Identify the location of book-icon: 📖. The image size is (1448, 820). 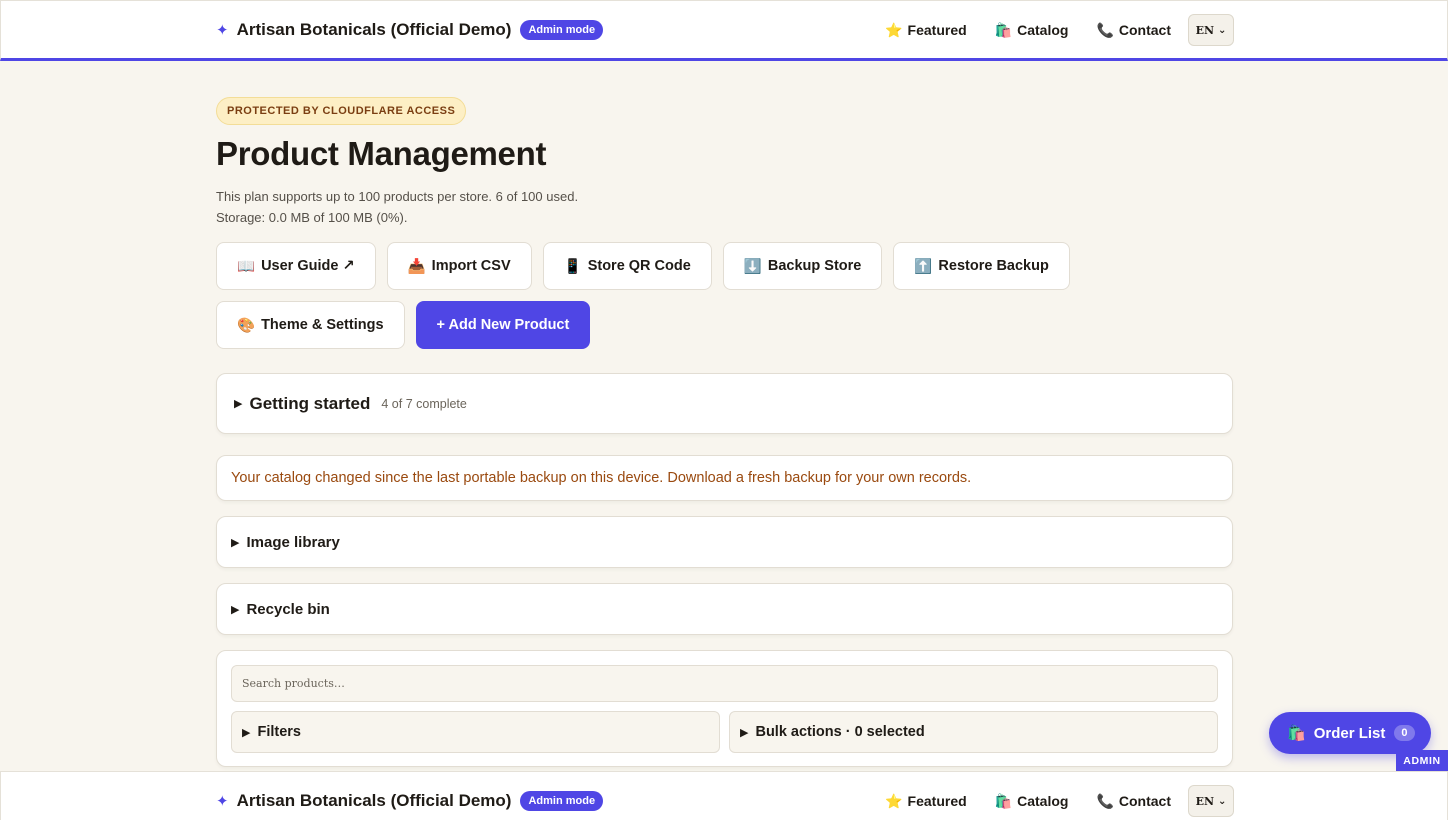
(246, 266).